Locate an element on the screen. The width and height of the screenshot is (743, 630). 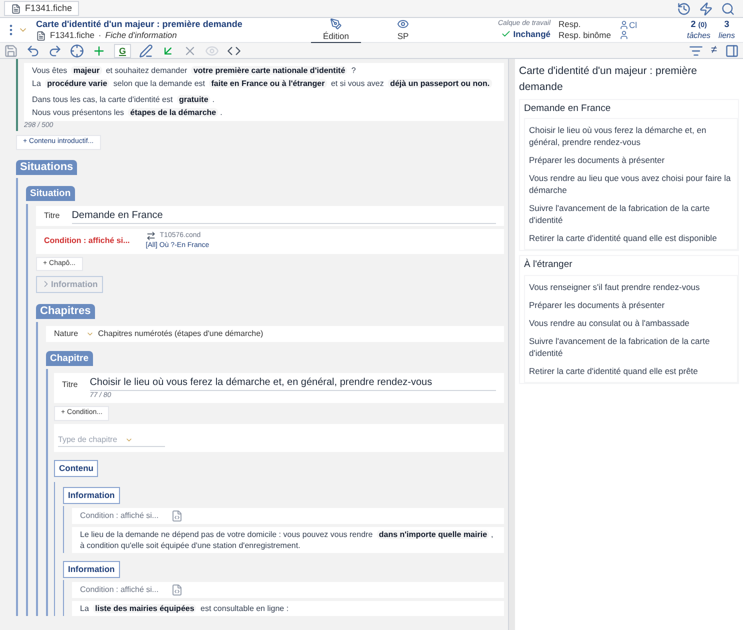
information-text: La liste des mairies équipées est consultable en ligne : is located at coordinates (288, 608).